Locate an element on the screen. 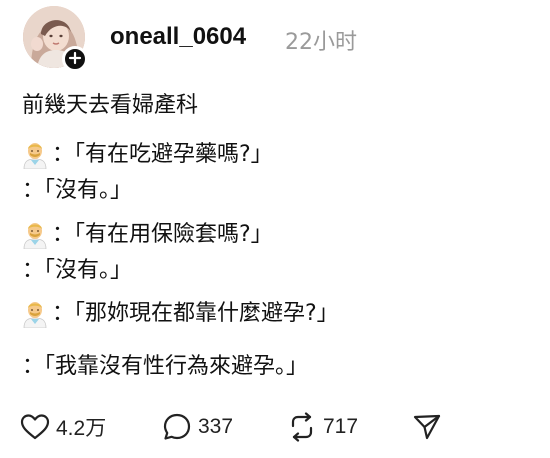  like-count: 4.2万 is located at coordinates (81, 428).